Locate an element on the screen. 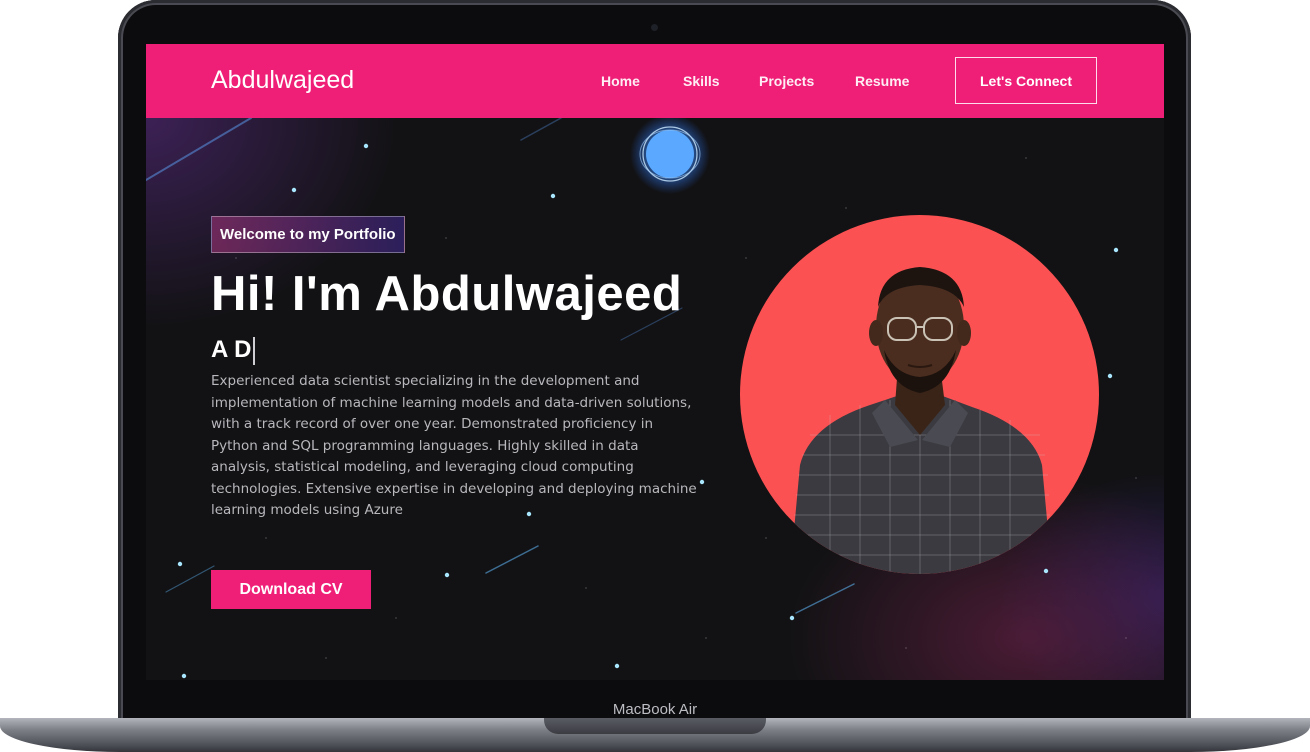  nav-link-skills: Skills is located at coordinates (701, 81).